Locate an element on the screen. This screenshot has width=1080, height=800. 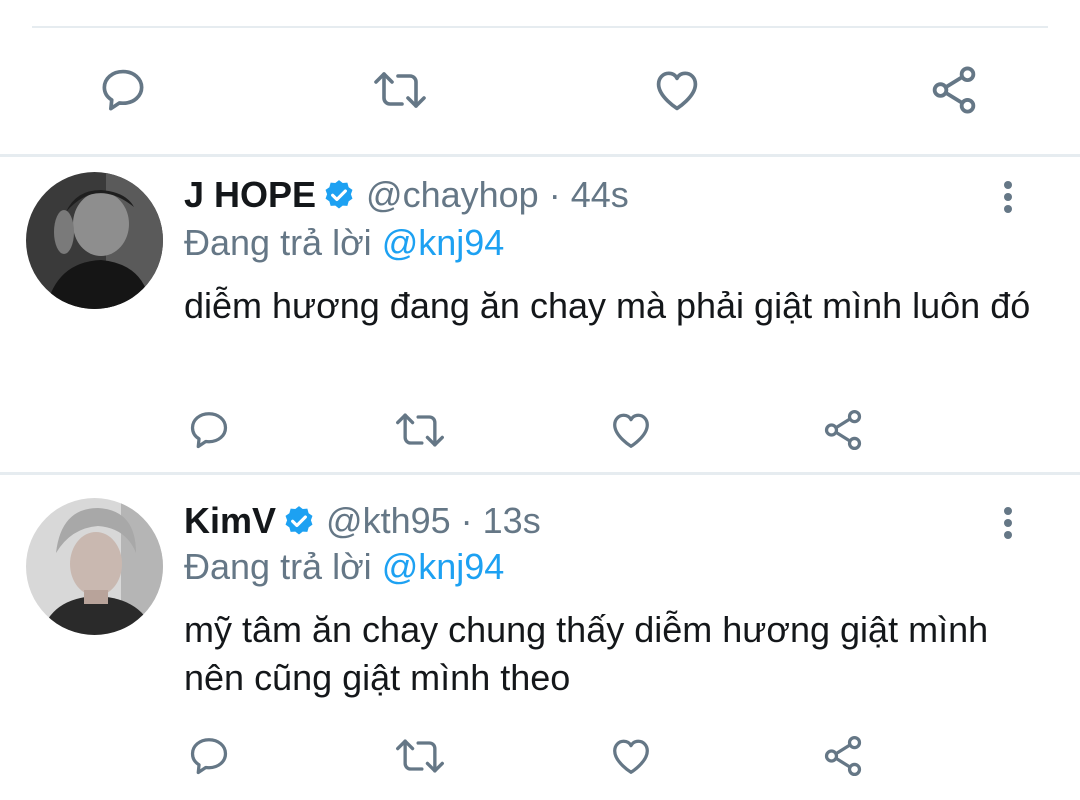
top-action-bar is located at coordinates (540, 92).